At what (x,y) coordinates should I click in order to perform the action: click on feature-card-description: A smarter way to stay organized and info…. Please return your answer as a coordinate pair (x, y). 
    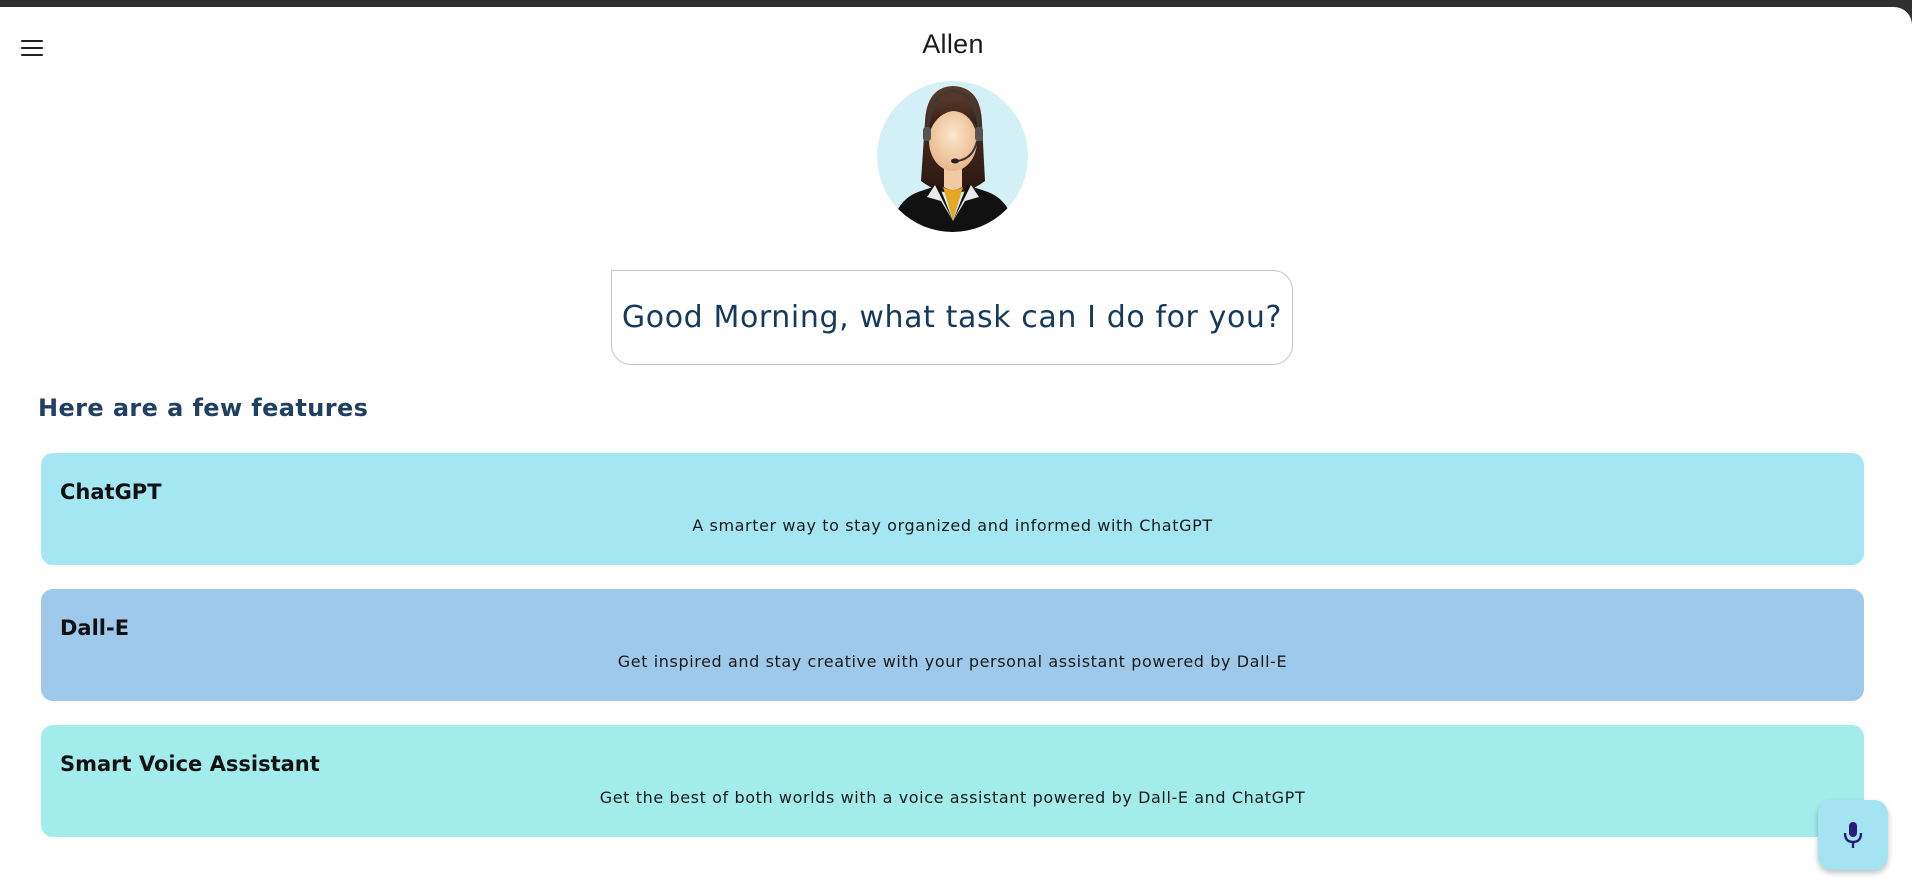
    Looking at the image, I should click on (952, 525).